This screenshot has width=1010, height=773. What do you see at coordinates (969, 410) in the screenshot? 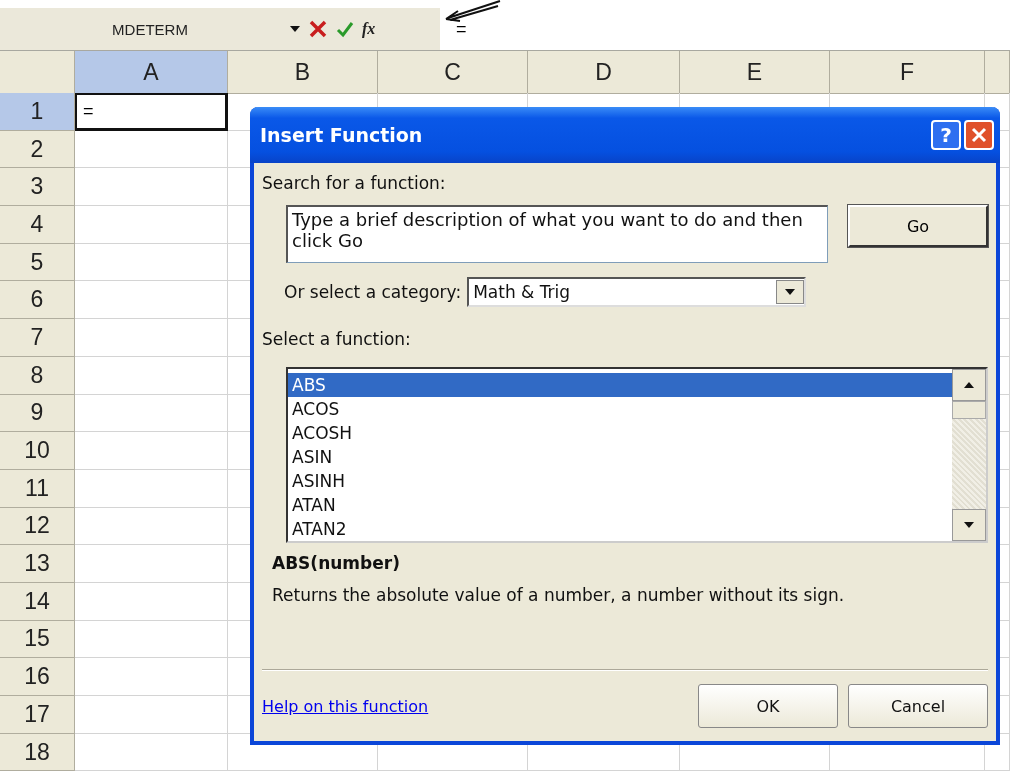
I see `scroll-thumb` at bounding box center [969, 410].